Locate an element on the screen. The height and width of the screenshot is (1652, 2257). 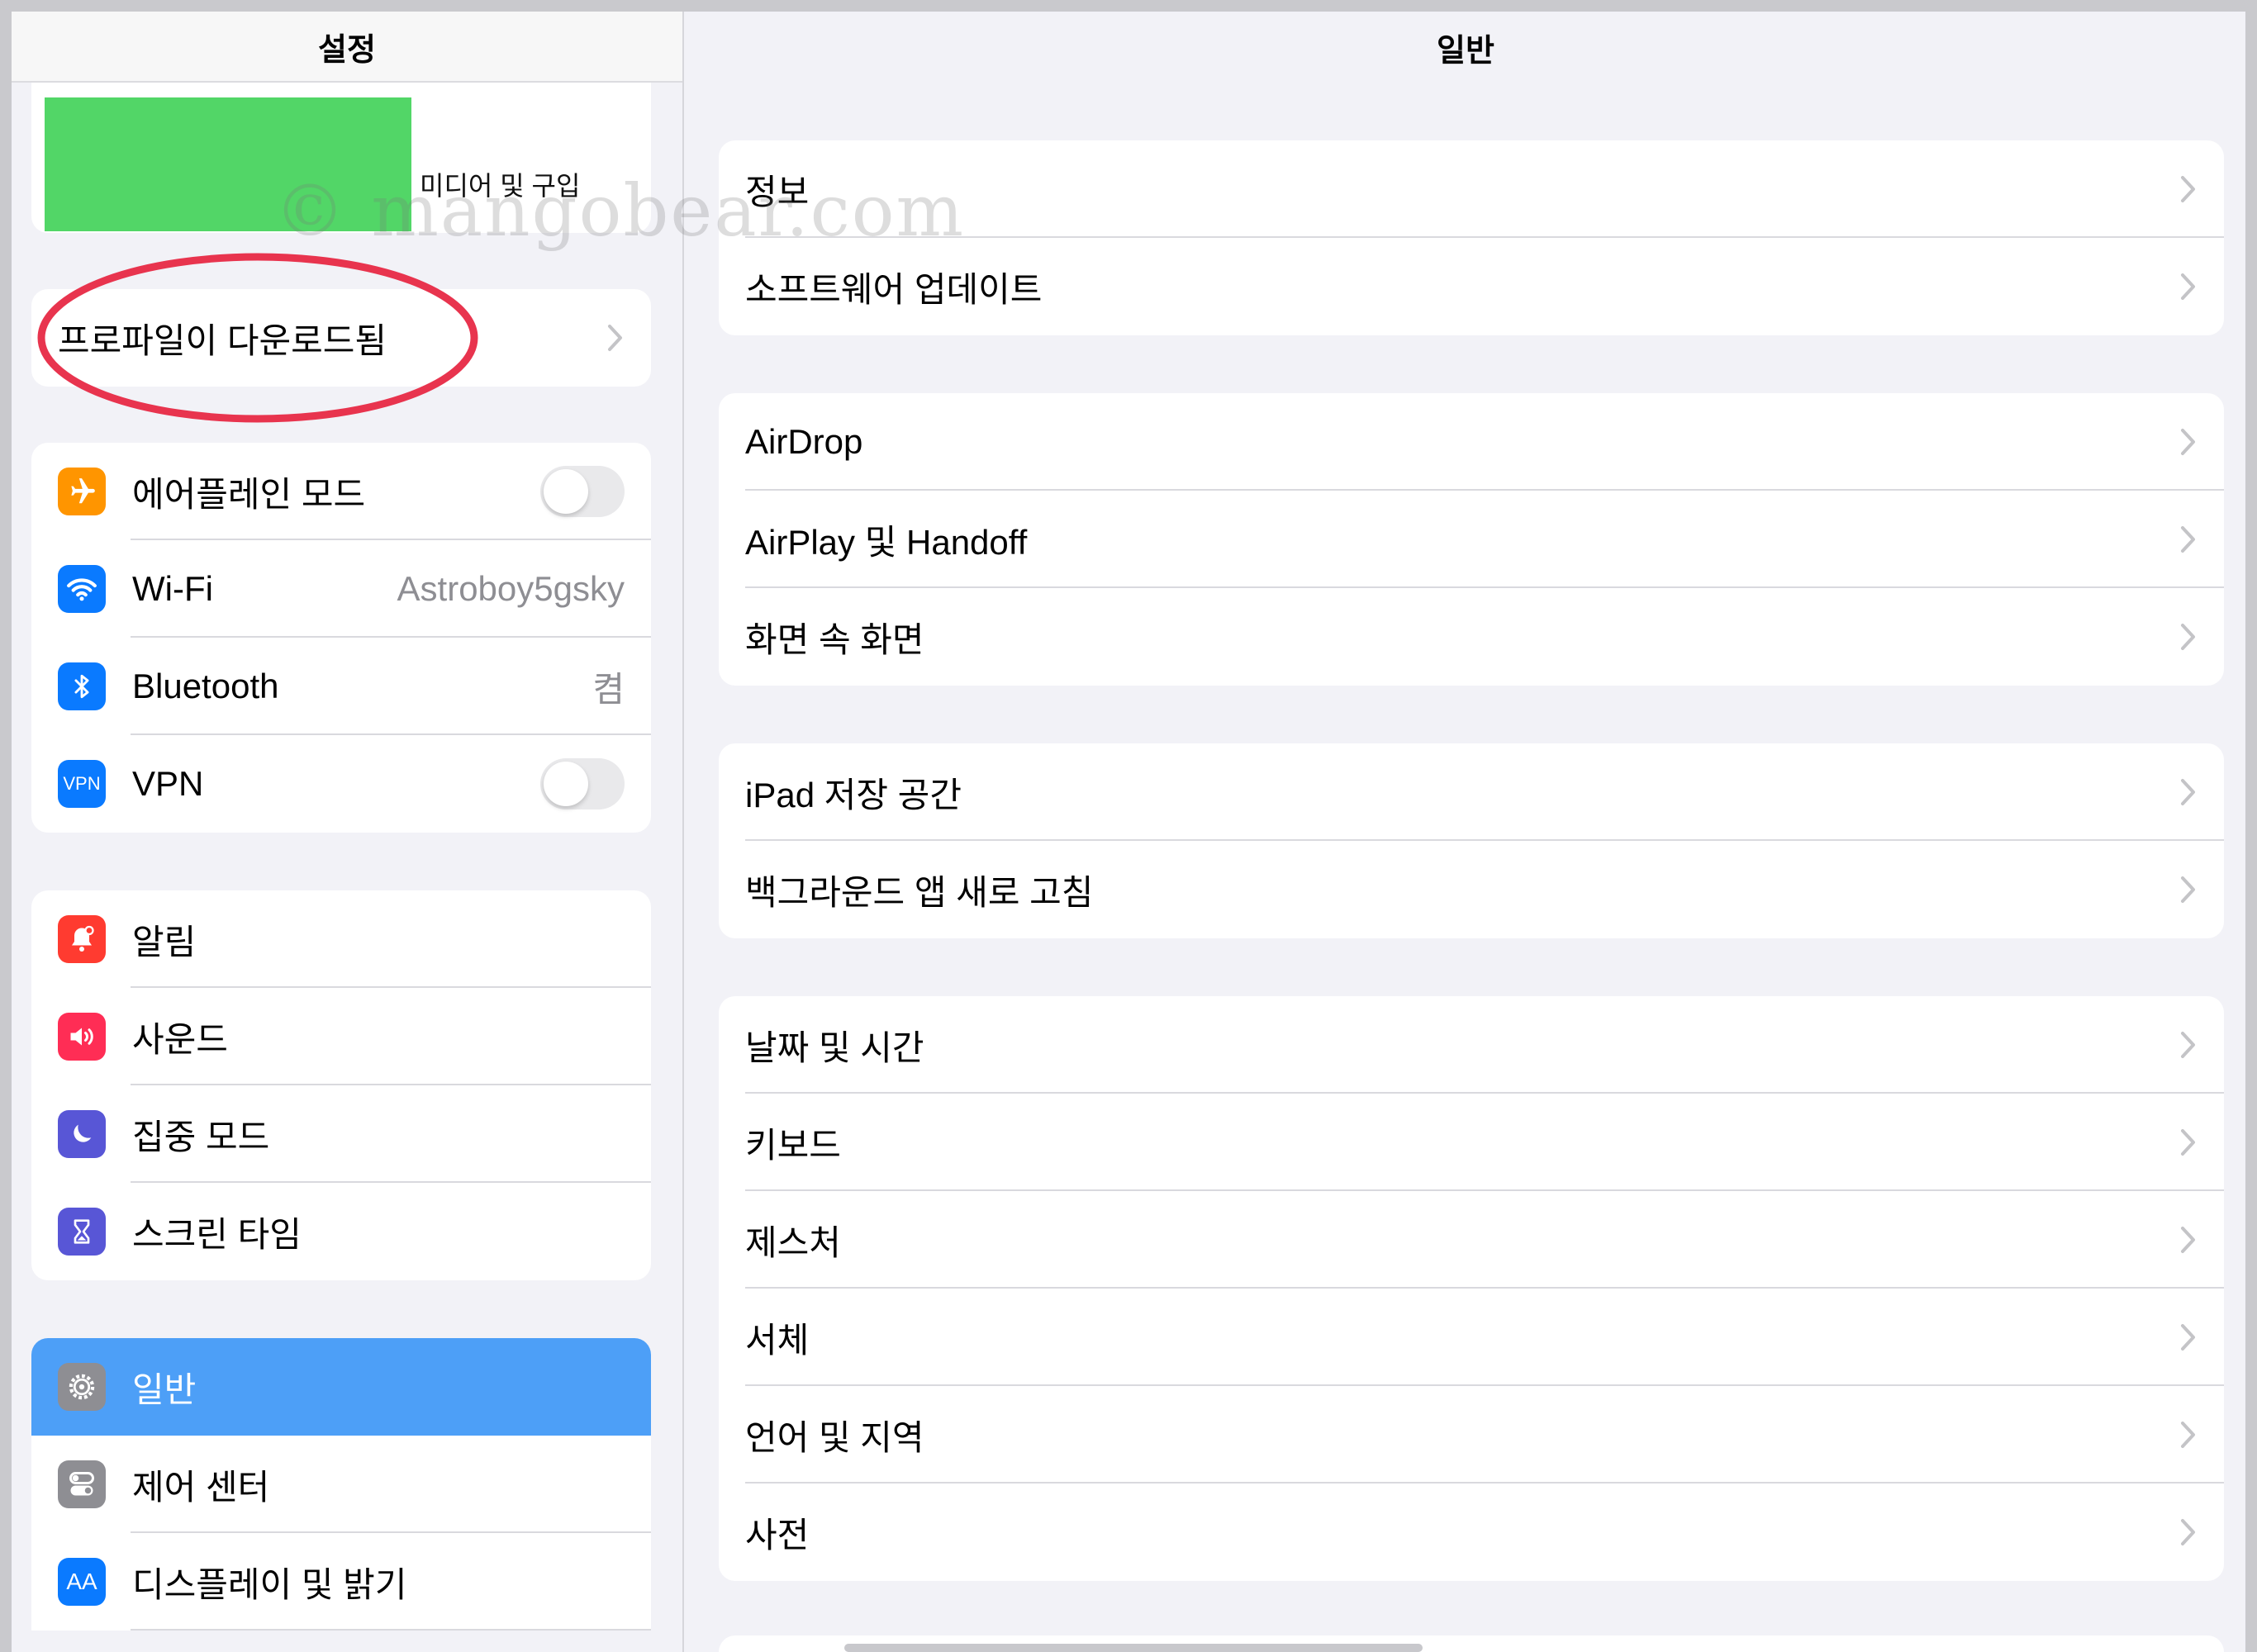
vpn-toggle is located at coordinates (582, 783).